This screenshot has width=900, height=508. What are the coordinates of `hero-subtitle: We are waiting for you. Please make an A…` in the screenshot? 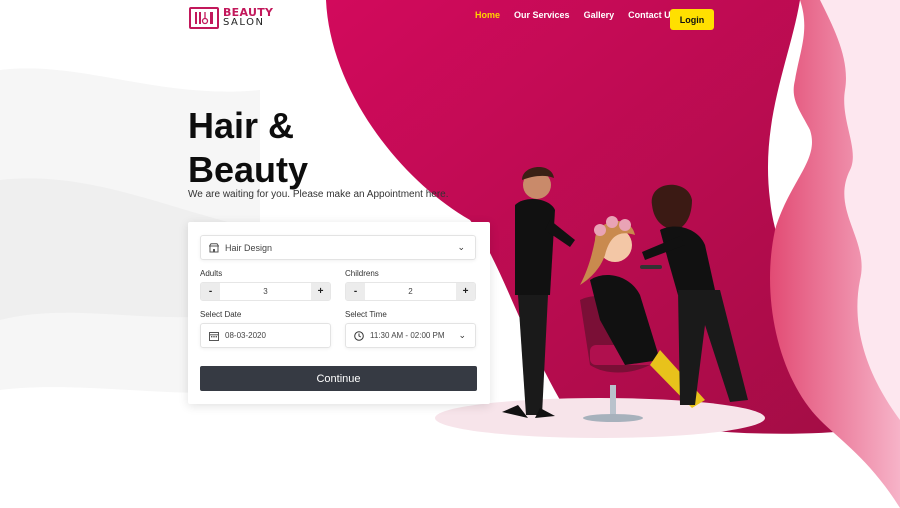 It's located at (318, 194).